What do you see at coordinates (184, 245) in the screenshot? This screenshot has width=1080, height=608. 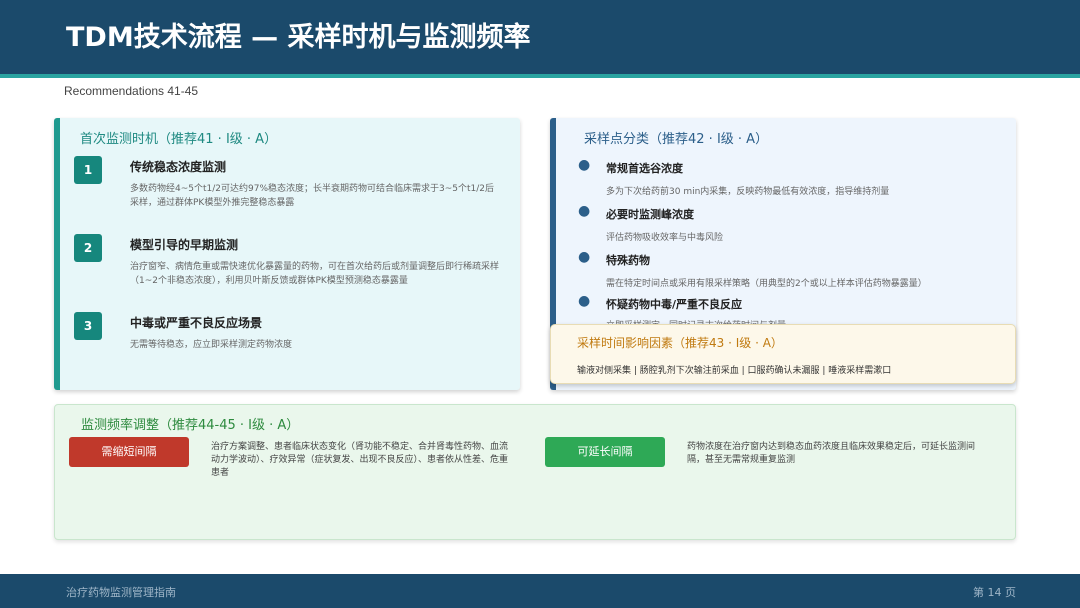 I see `item-title: 模型引导的早期监测` at bounding box center [184, 245].